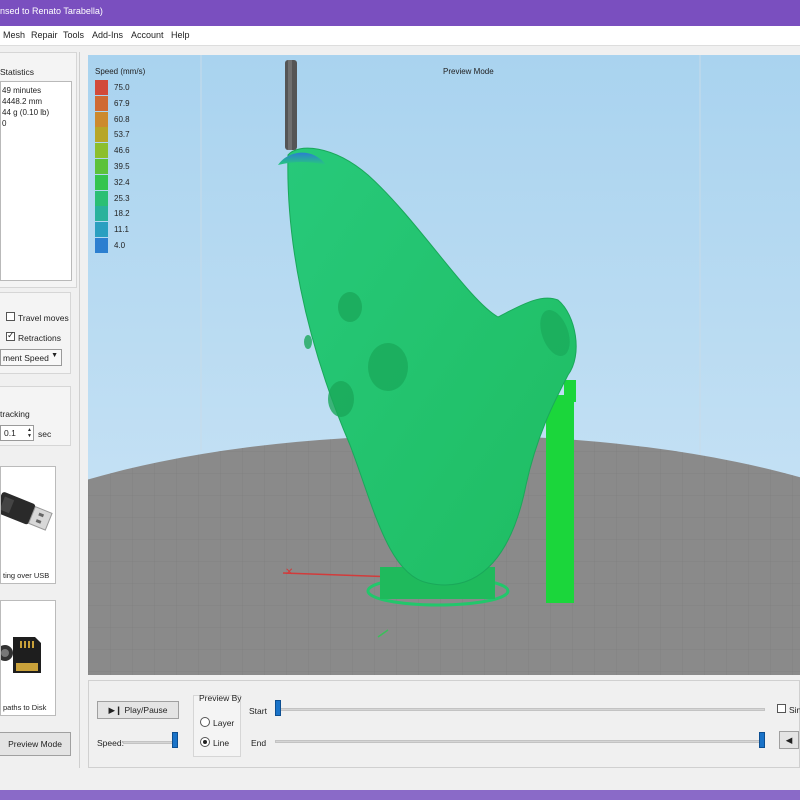 Image resolution: width=800 pixels, height=800 pixels. I want to click on options-group: Travel moves Retractions ment Speed ▼, so click(35, 333).